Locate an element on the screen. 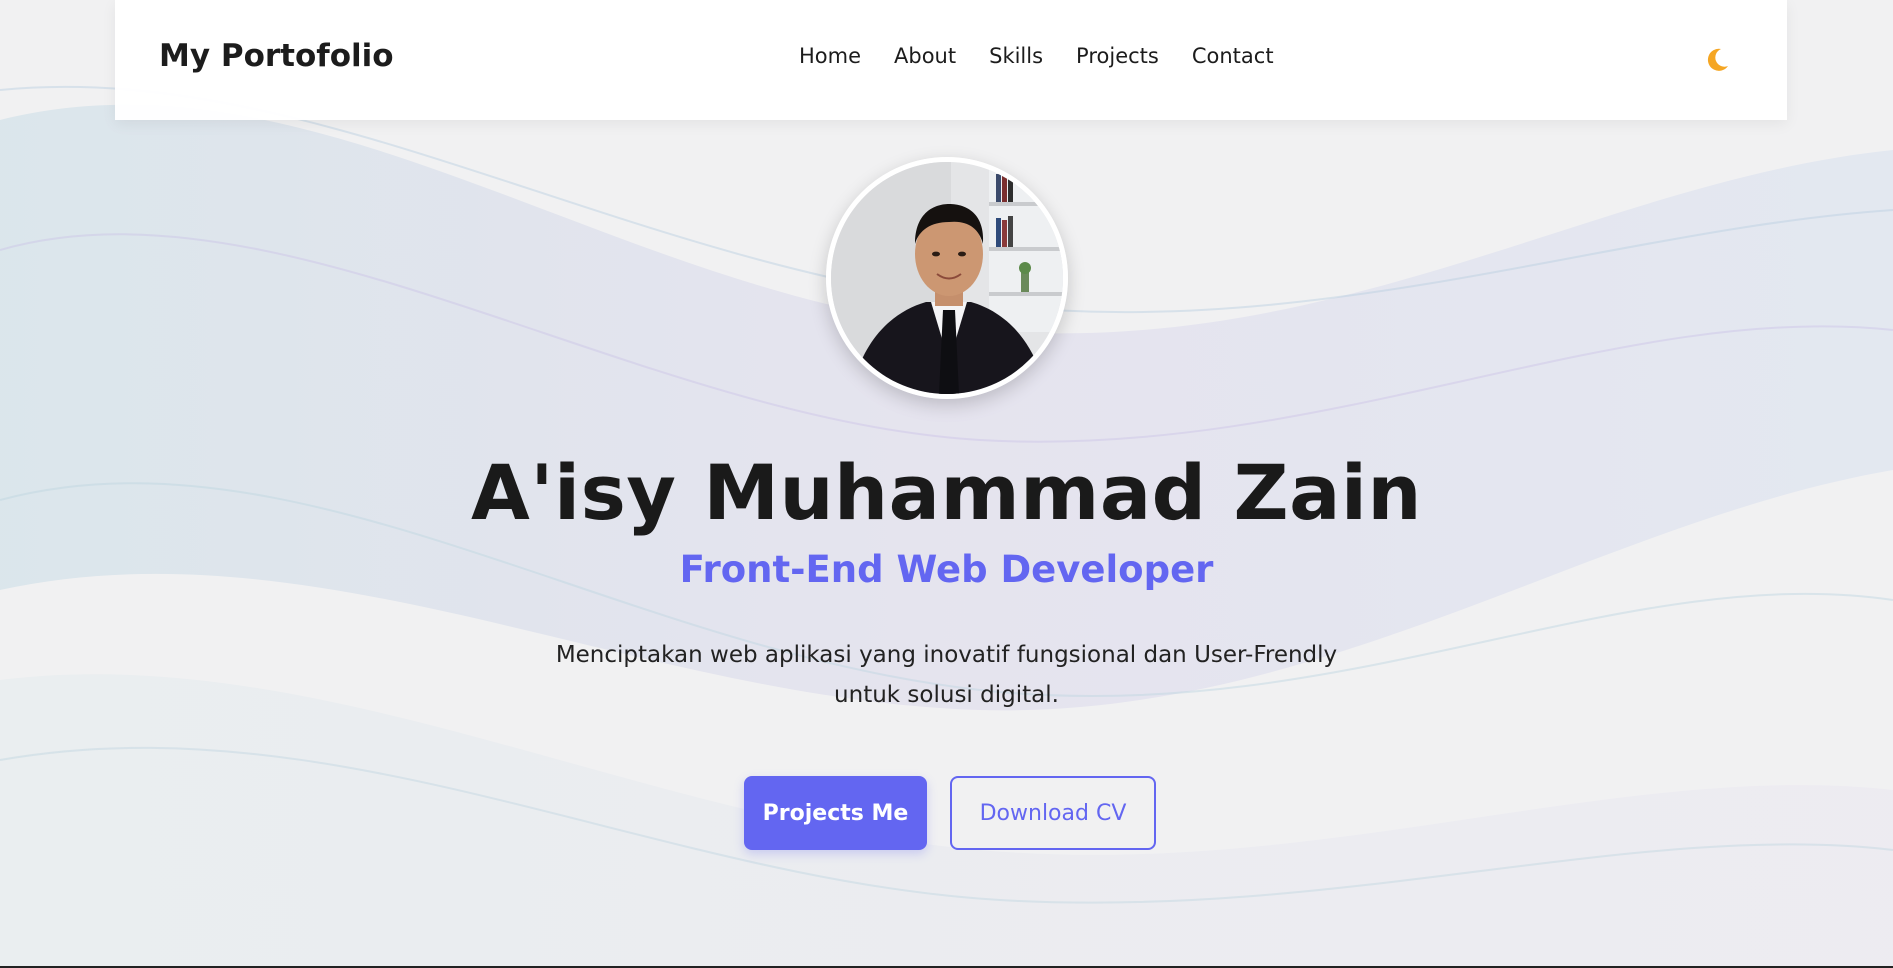 Image resolution: width=1893 pixels, height=968 pixels. profile-avatar is located at coordinates (947, 278).